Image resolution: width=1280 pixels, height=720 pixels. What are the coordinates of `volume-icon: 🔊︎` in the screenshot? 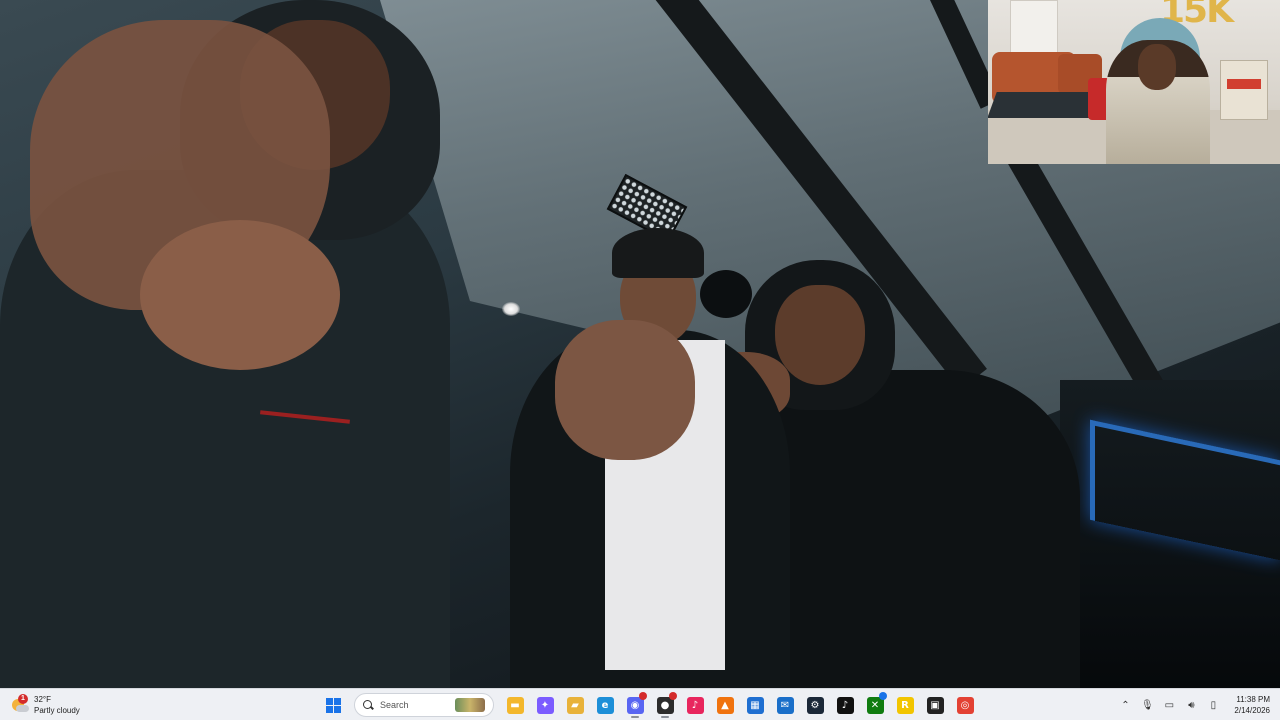 It's located at (1191, 705).